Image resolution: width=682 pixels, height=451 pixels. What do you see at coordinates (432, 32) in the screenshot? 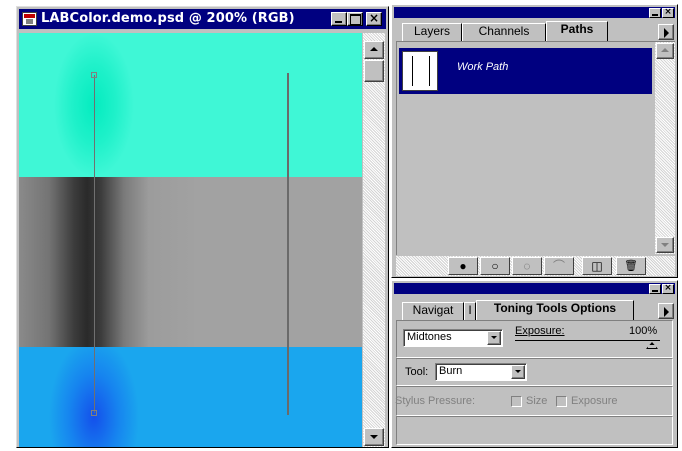
I see `tab-layers: Layers` at bounding box center [432, 32].